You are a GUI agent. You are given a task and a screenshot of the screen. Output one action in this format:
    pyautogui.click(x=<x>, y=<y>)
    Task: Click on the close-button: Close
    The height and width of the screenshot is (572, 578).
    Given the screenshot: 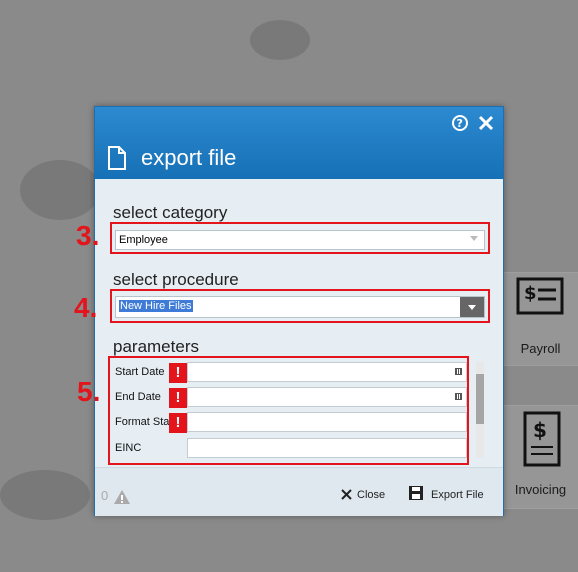 What is the action you would take?
    pyautogui.click(x=366, y=494)
    